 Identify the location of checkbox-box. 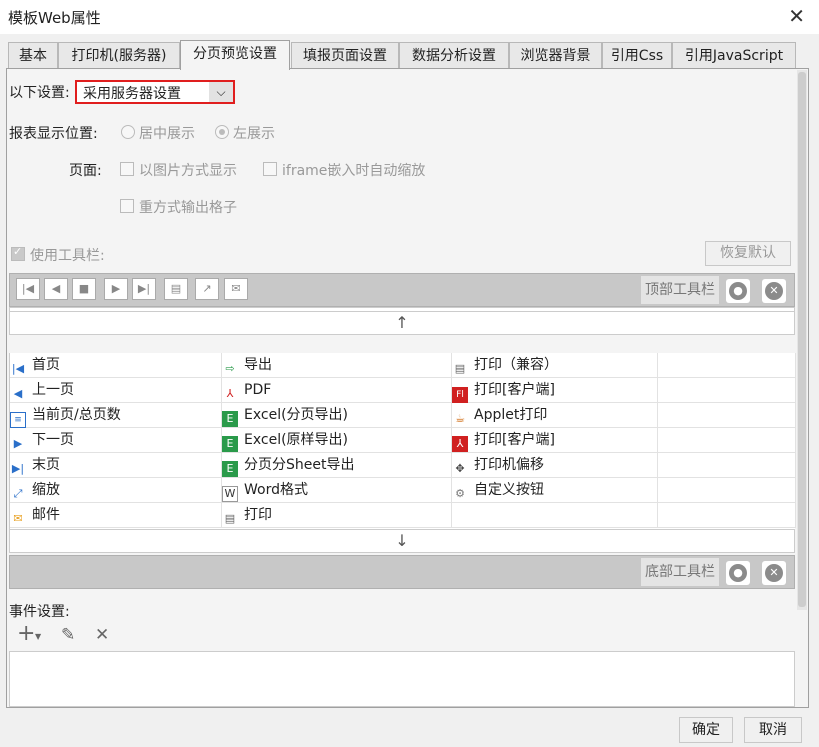
(18, 253).